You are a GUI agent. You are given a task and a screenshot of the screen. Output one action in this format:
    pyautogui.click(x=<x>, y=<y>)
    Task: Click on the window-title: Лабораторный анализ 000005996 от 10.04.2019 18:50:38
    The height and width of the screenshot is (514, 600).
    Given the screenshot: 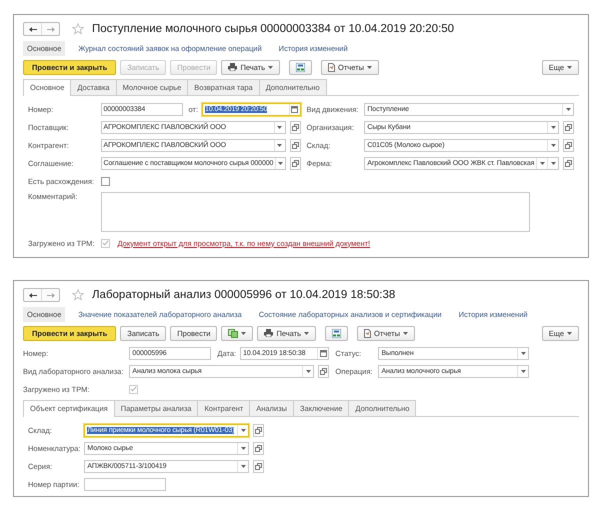 What is the action you would take?
    pyautogui.click(x=244, y=295)
    